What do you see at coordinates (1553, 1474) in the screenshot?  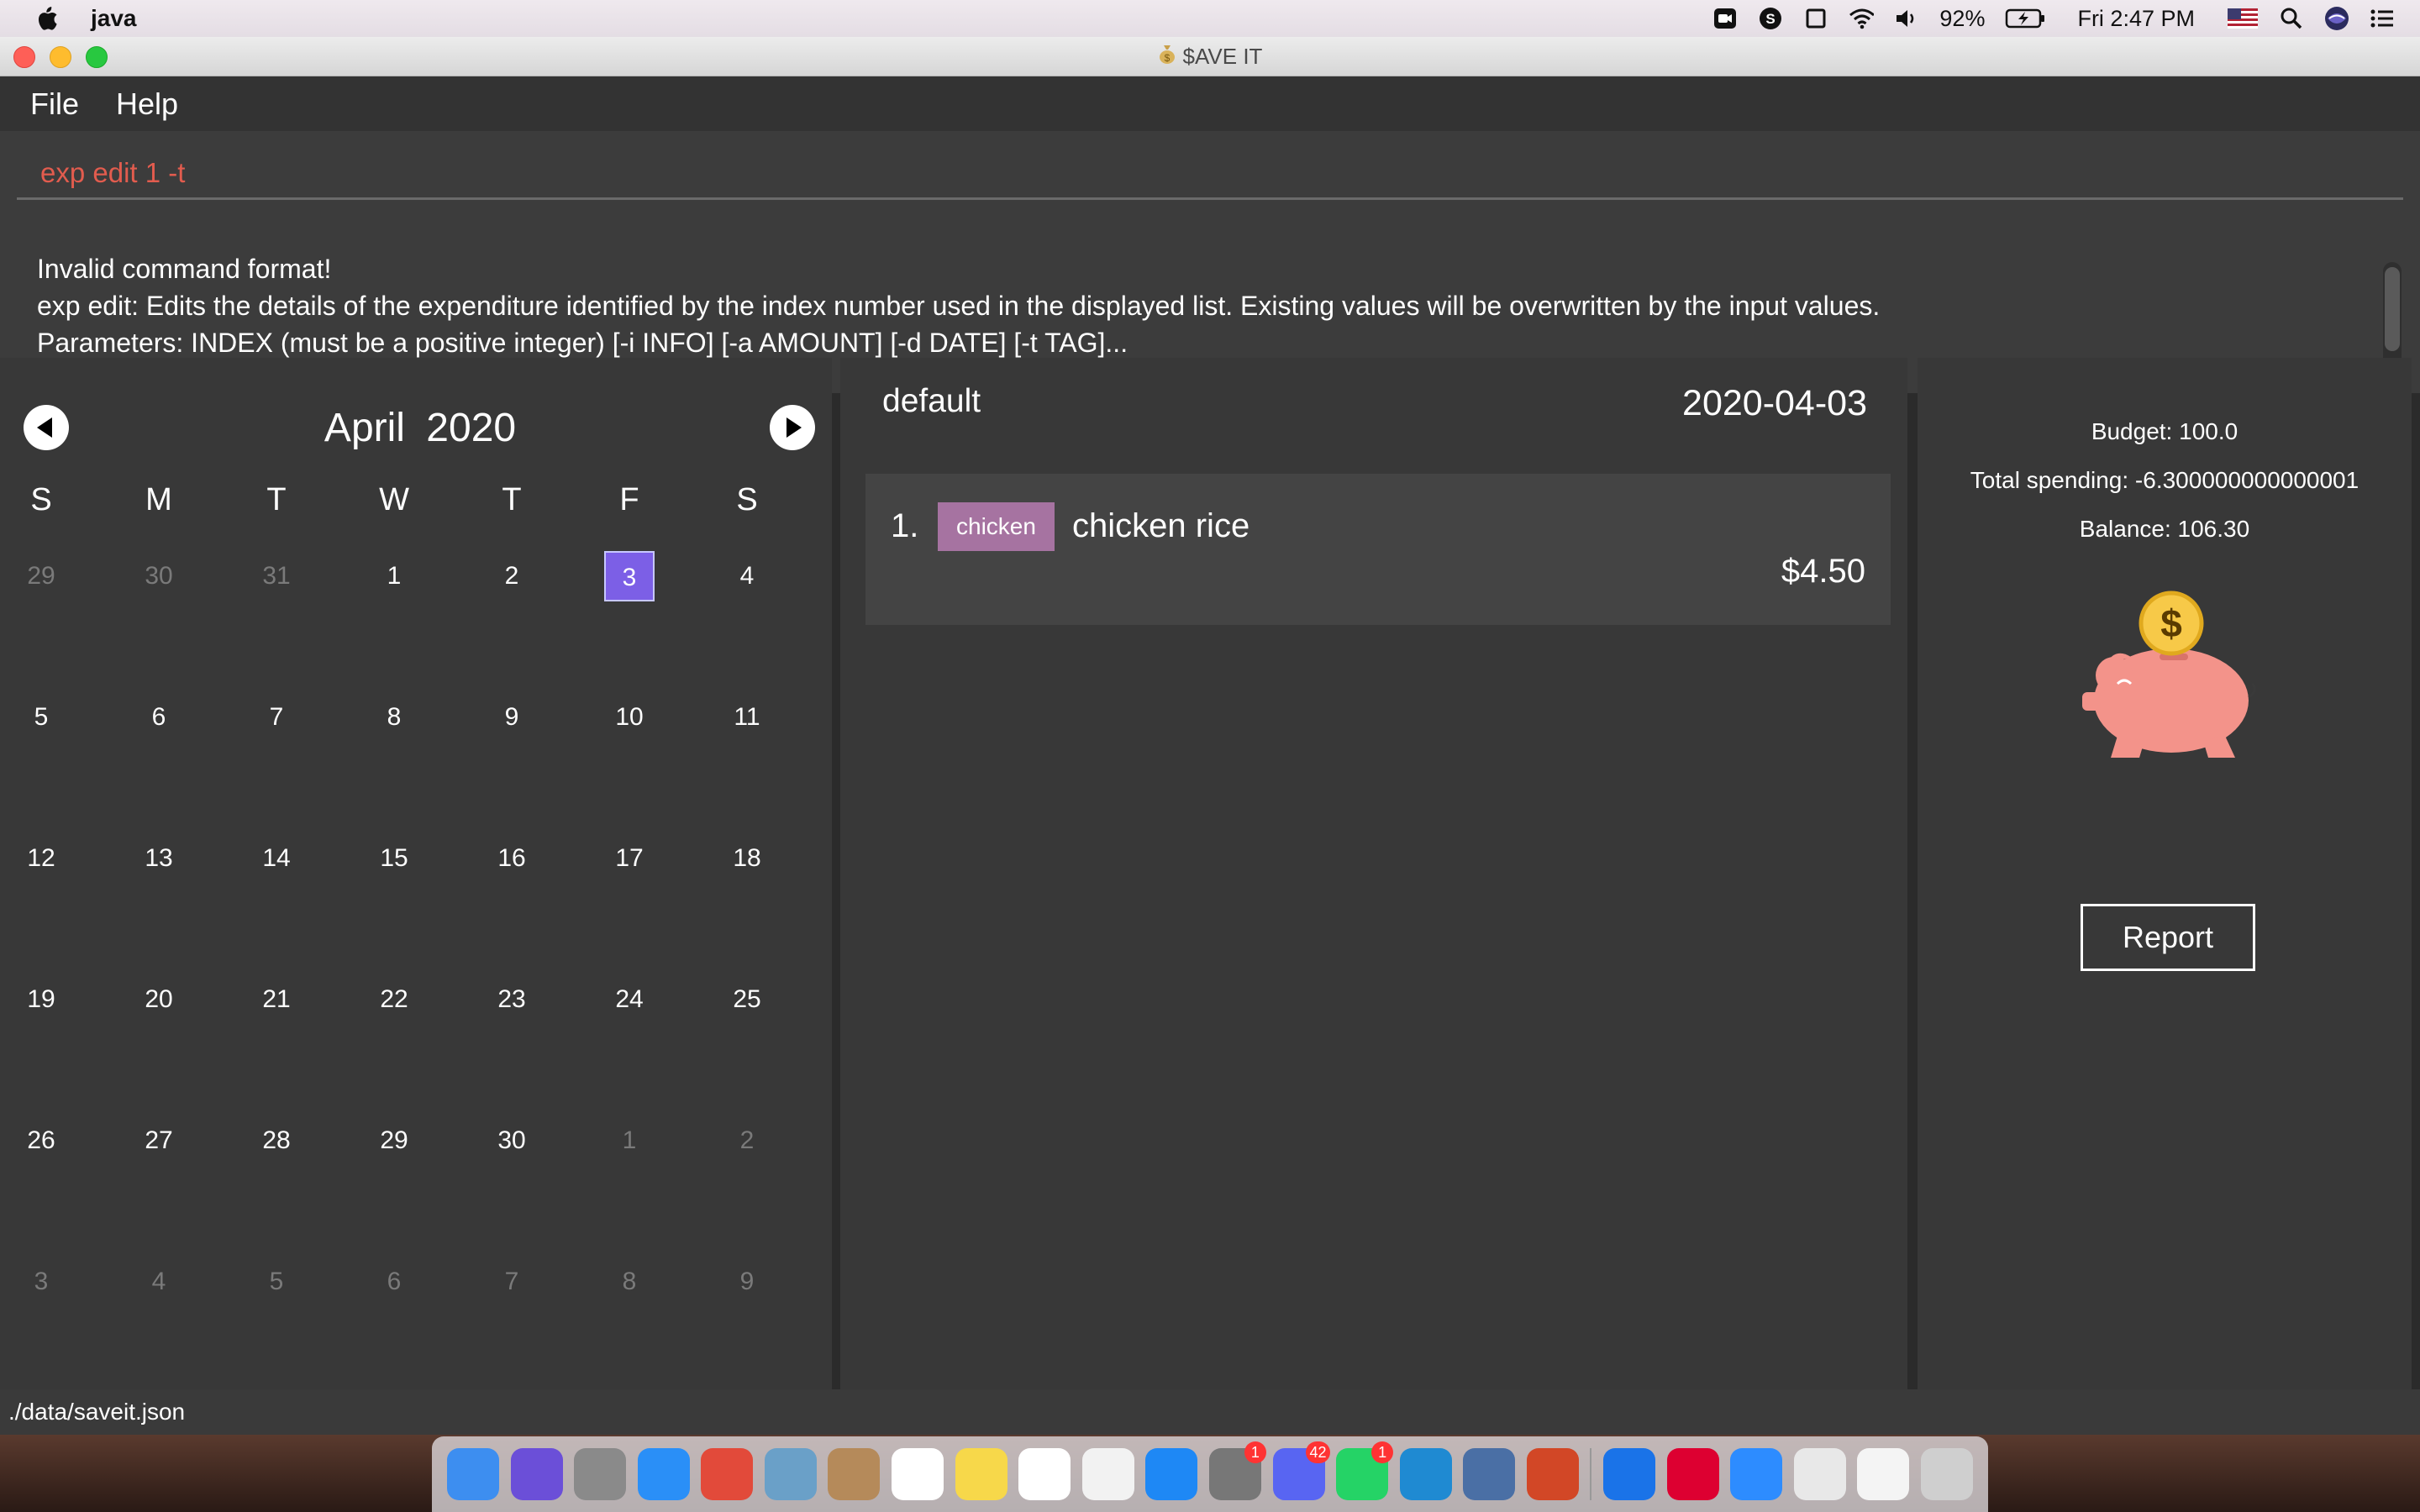 I see `powerpoint-icon` at bounding box center [1553, 1474].